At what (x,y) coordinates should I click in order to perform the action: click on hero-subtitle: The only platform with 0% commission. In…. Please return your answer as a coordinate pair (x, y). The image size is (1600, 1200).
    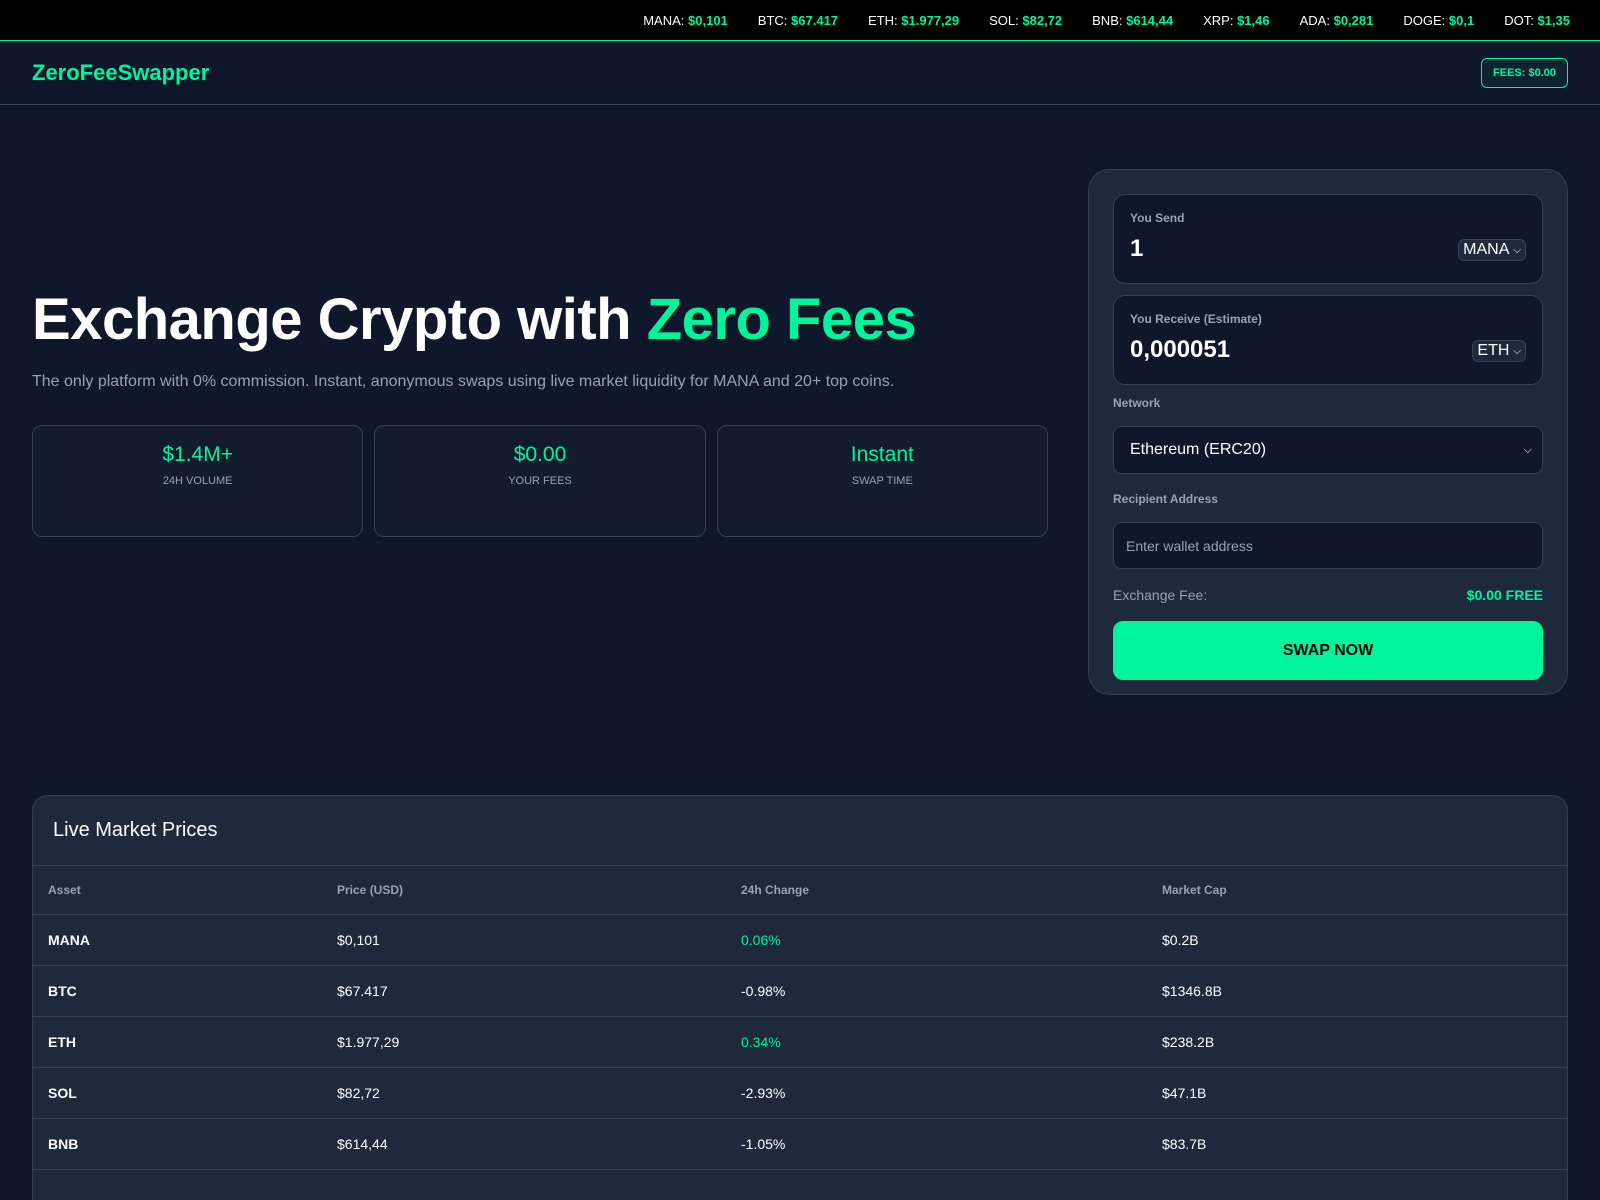
    Looking at the image, I should click on (463, 381).